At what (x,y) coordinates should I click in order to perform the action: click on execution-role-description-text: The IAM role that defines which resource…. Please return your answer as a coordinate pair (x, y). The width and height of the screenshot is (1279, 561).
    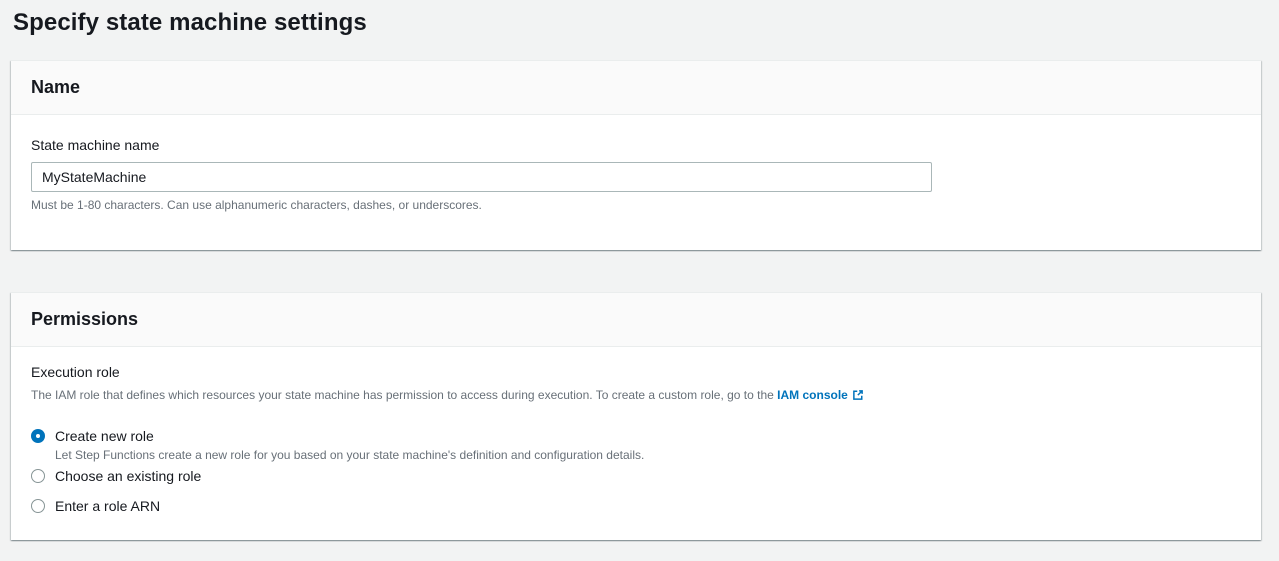
    Looking at the image, I should click on (404, 395).